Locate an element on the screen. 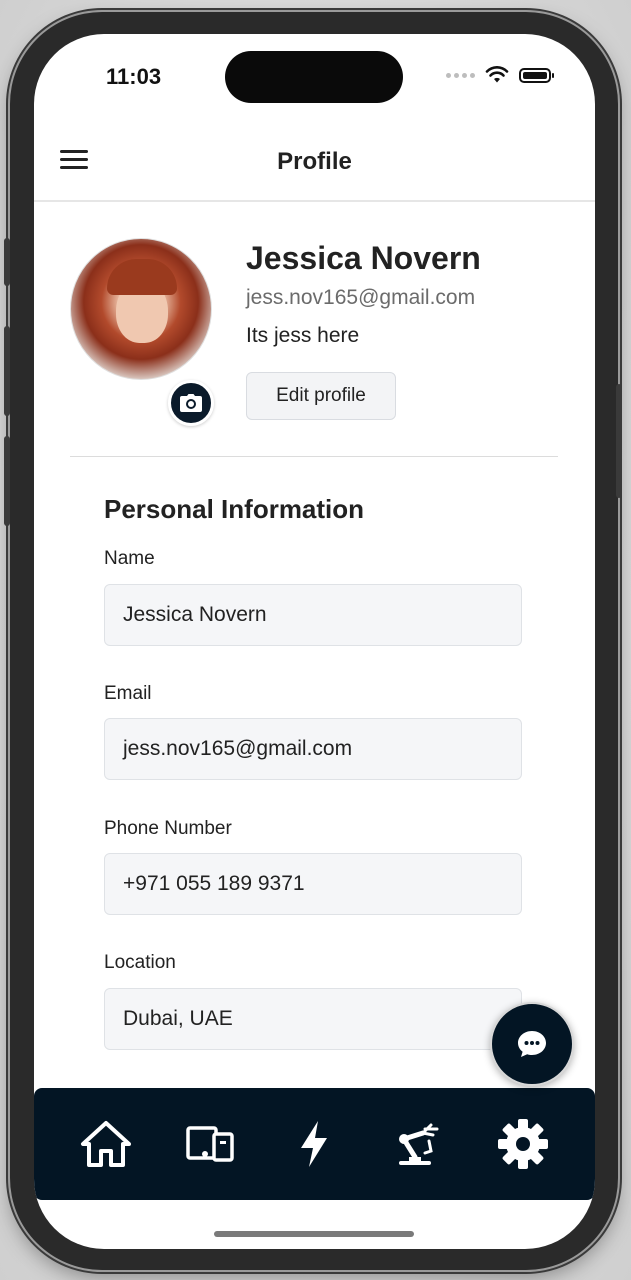 The image size is (631, 1280). profile-name: Jessica Novern is located at coordinates (363, 258).